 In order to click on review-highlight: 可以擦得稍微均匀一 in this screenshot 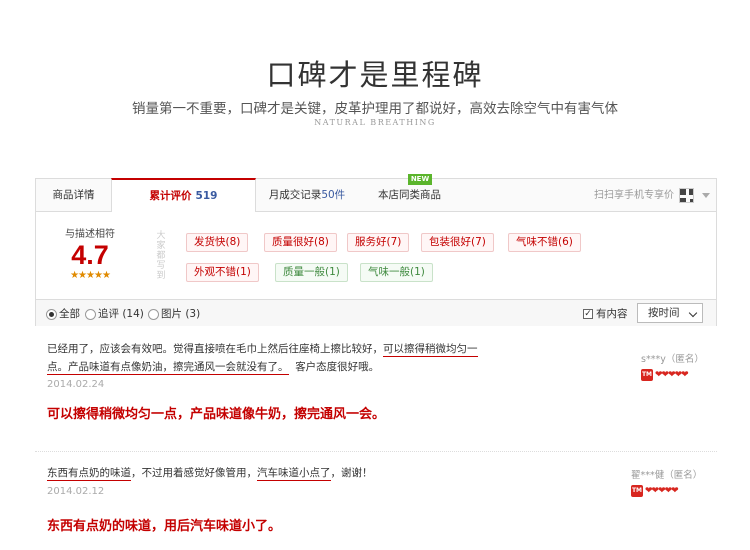, I will do `click(430, 350)`.